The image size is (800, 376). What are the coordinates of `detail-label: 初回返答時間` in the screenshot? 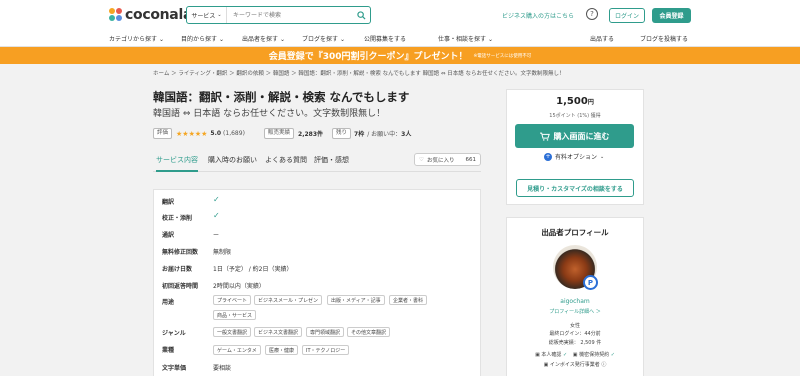 It's located at (180, 286).